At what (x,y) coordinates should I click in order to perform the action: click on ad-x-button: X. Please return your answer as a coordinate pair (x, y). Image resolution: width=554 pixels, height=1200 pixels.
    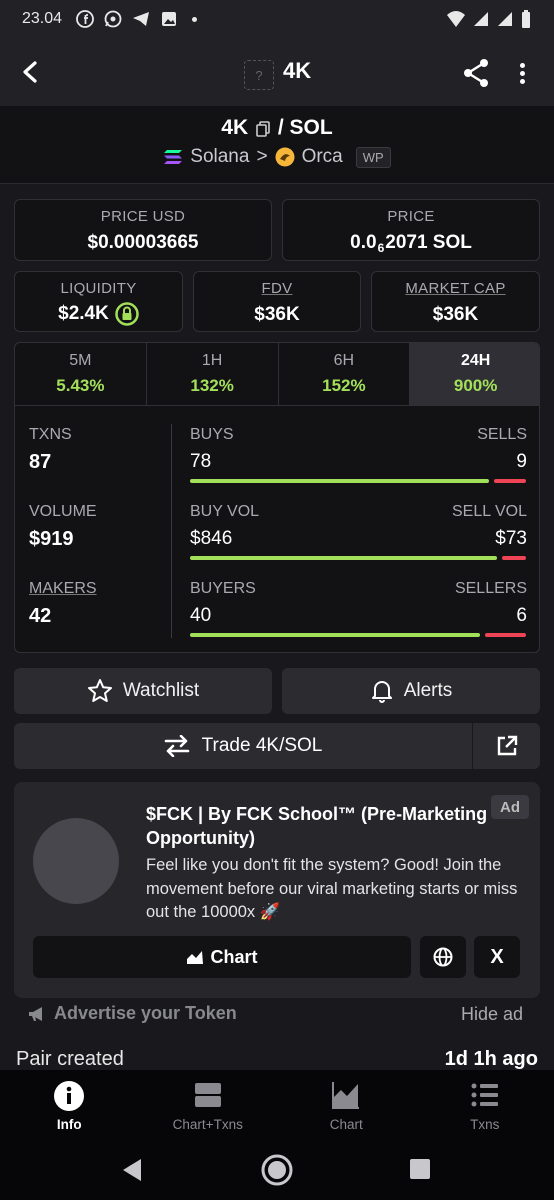
    Looking at the image, I should click on (497, 957).